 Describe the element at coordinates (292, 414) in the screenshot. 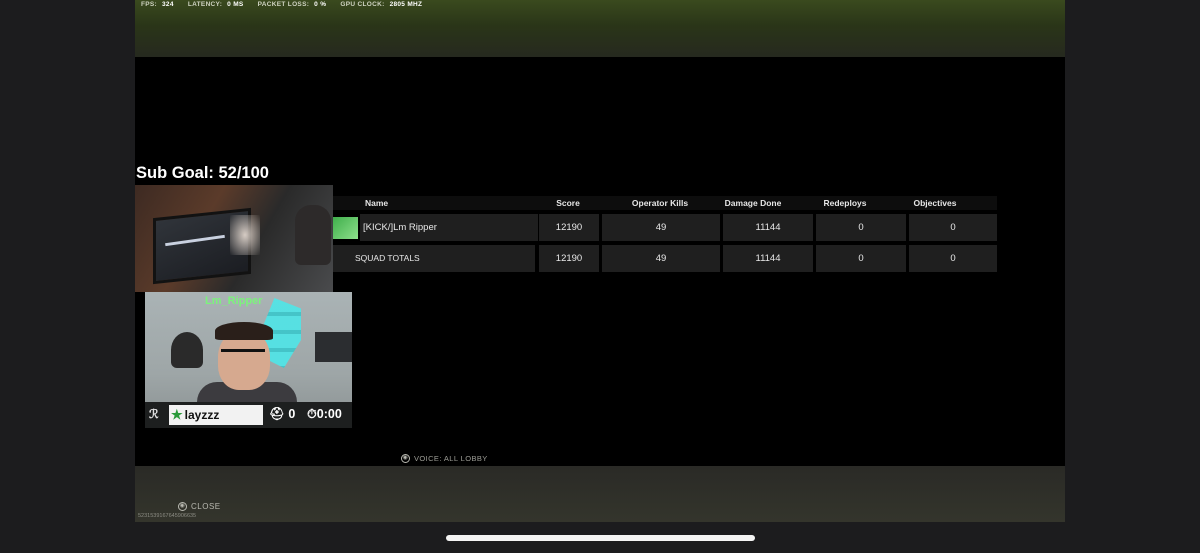

I see `hud-count-value: 0` at that location.